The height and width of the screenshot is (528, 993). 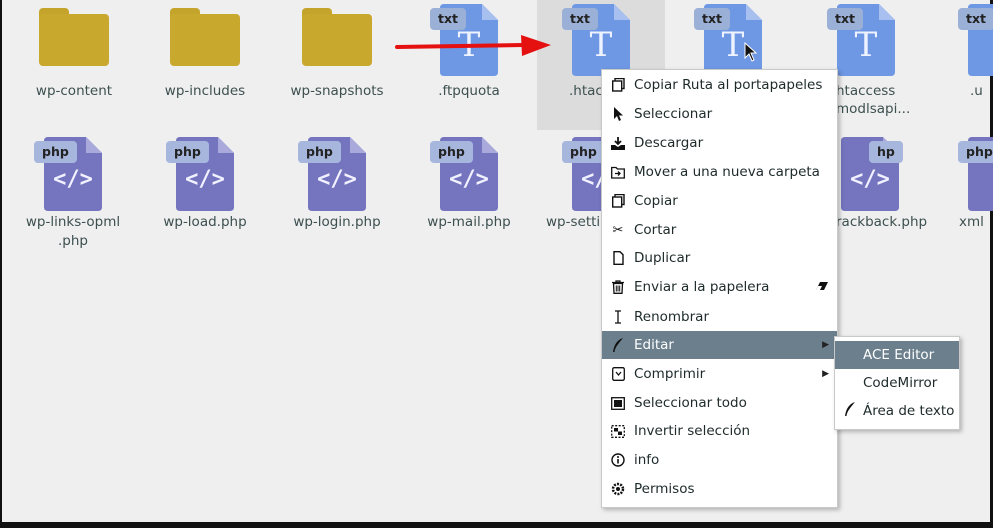 I want to click on file-item: </> php wp-login.php, so click(x=337, y=184).